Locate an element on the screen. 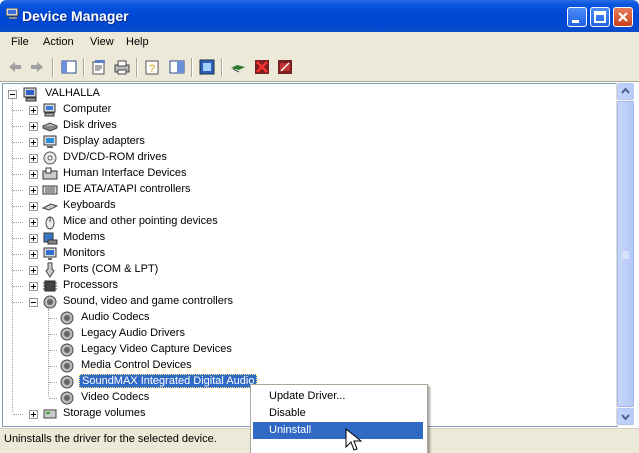 The width and height of the screenshot is (639, 453). tree-root-label: VALHALLA is located at coordinates (72, 93).